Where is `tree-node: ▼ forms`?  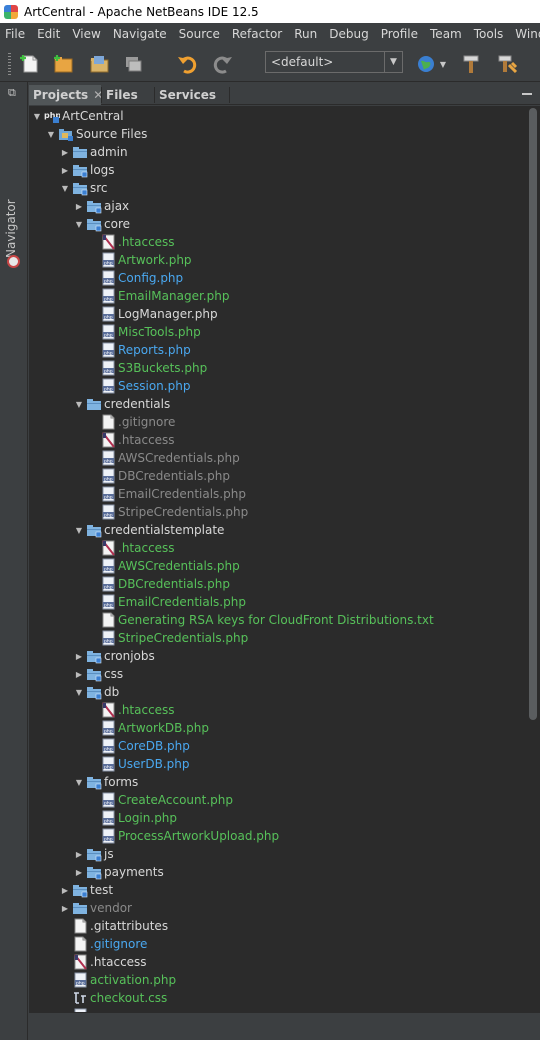 tree-node: ▼ forms is located at coordinates (276, 782).